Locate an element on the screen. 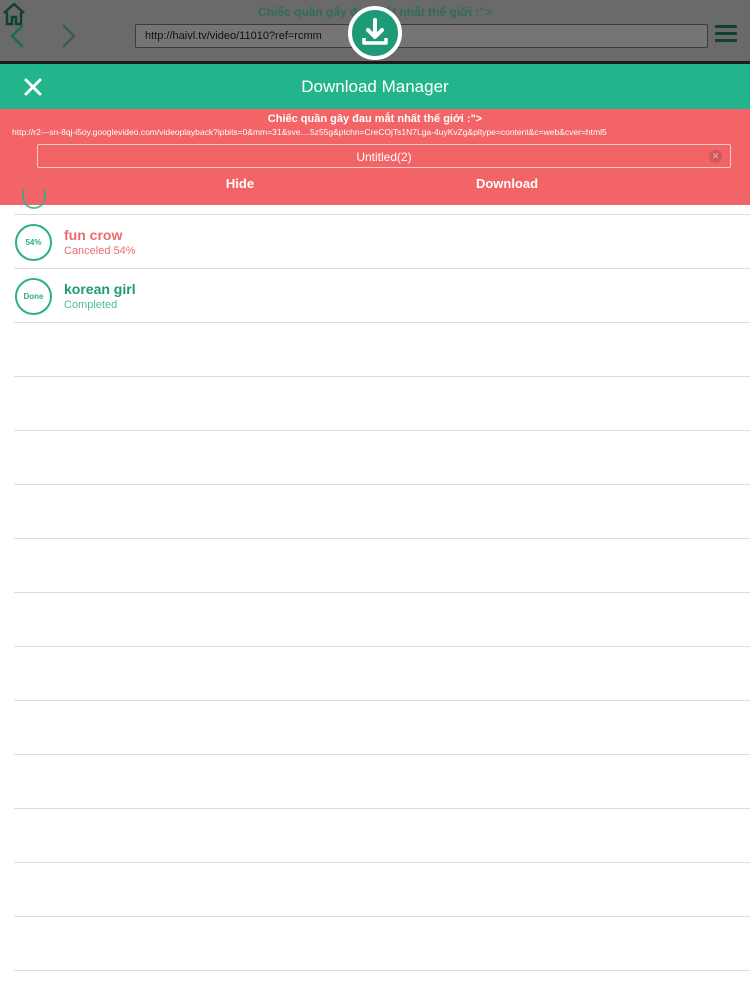 The image size is (750, 1000). download-title: fun crow is located at coordinates (93, 235).